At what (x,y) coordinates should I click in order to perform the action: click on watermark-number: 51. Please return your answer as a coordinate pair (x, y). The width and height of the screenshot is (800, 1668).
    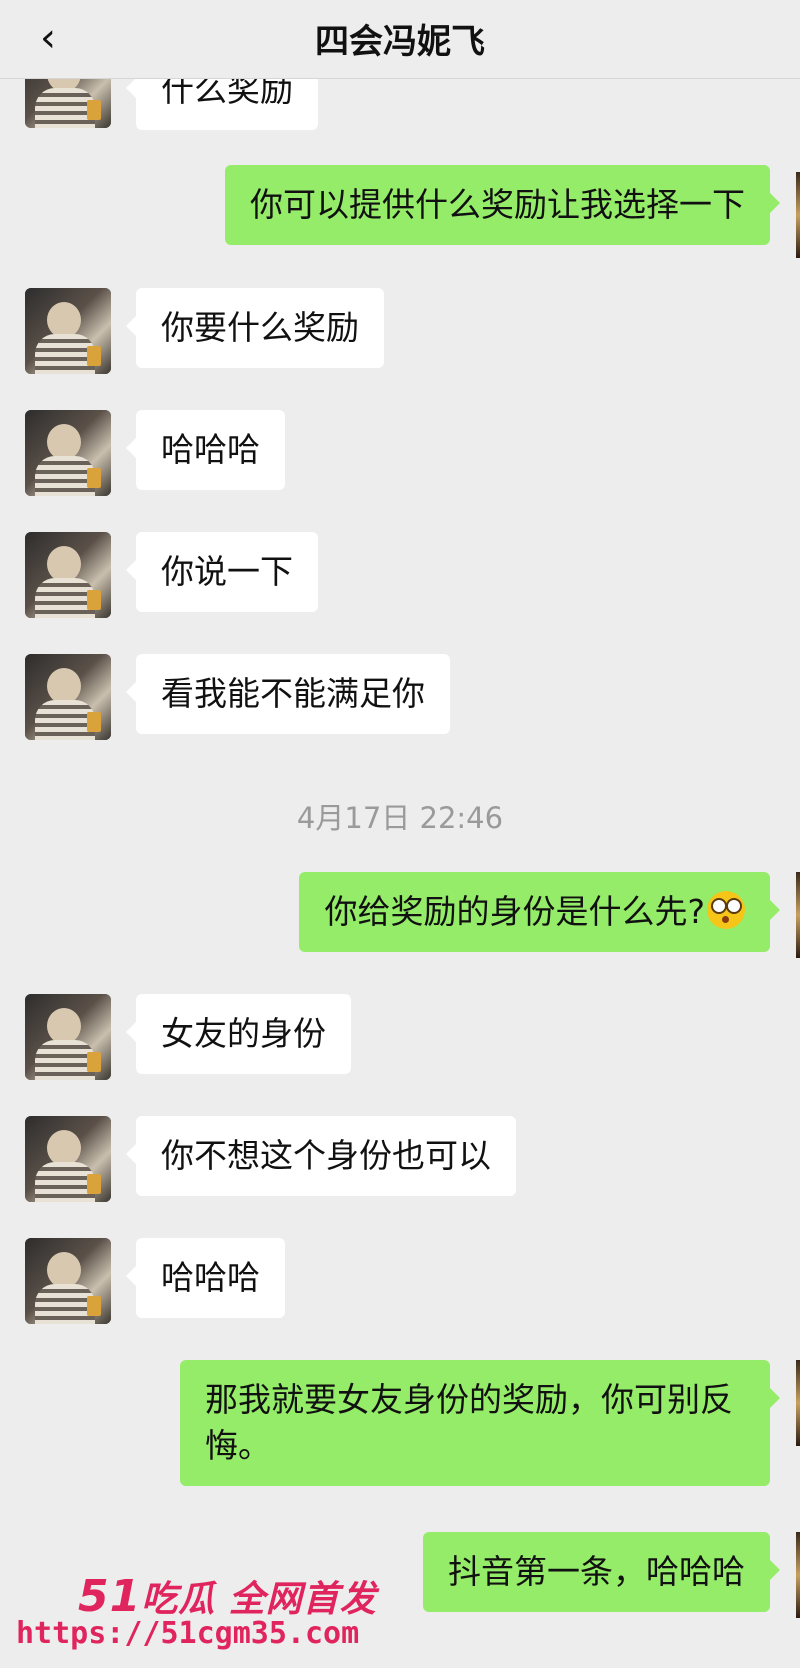
    Looking at the image, I should click on (110, 1596).